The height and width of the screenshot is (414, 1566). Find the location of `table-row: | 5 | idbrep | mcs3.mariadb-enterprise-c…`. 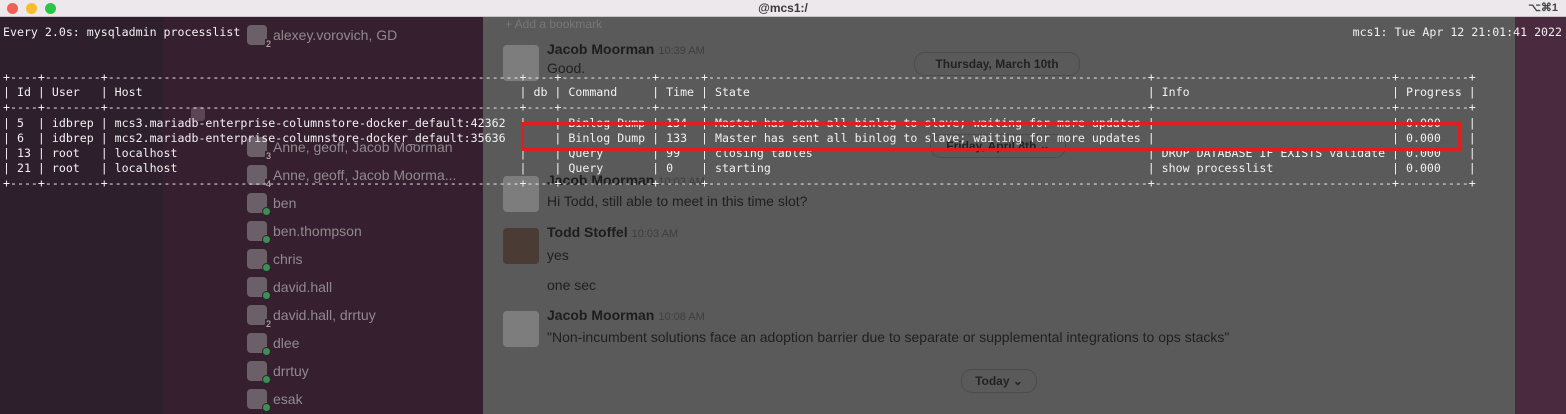

table-row: | 5 | idbrep | mcs3.mariadb-enterprise-c… is located at coordinates (739, 122).